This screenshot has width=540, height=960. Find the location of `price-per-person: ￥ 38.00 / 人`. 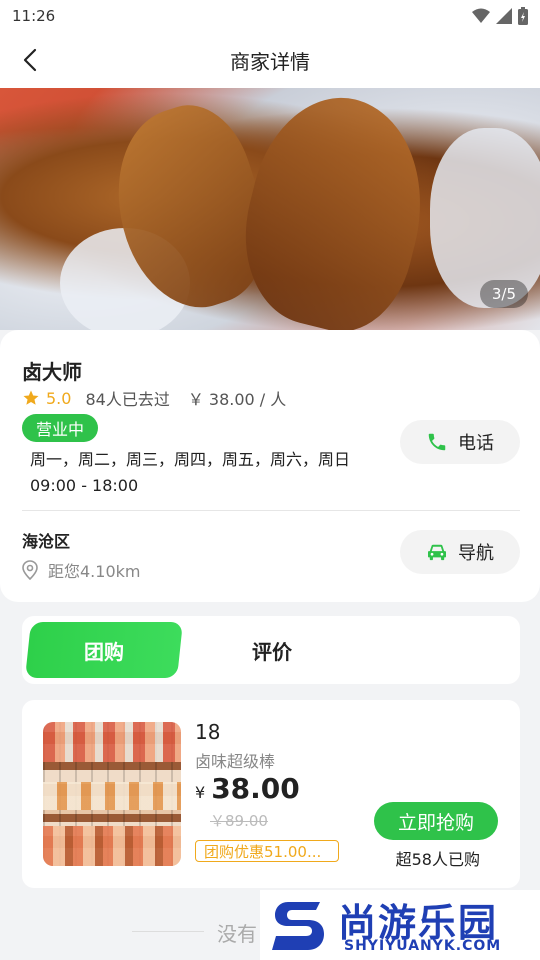

price-per-person: ￥ 38.00 / 人 is located at coordinates (237, 399).